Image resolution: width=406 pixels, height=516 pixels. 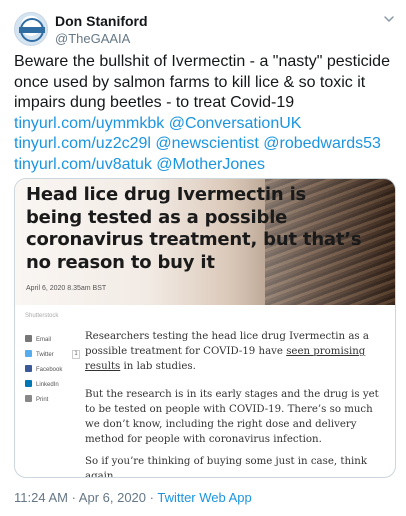 What do you see at coordinates (206, 143) in the screenshot?
I see `mention-newscientist: @newscientist` at bounding box center [206, 143].